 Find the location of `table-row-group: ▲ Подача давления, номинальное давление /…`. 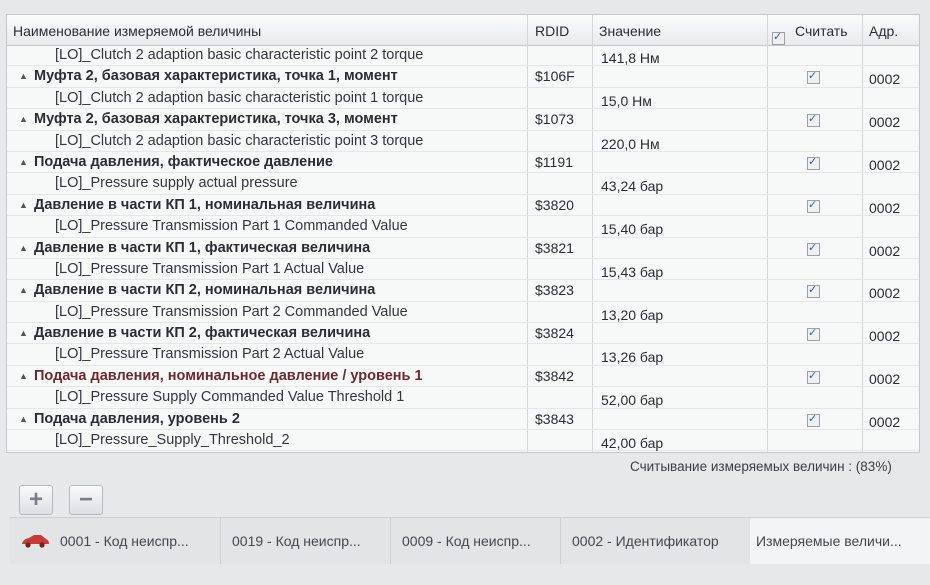

table-row-group: ▲ Подача давления, номинальное давление /… is located at coordinates (463, 377).